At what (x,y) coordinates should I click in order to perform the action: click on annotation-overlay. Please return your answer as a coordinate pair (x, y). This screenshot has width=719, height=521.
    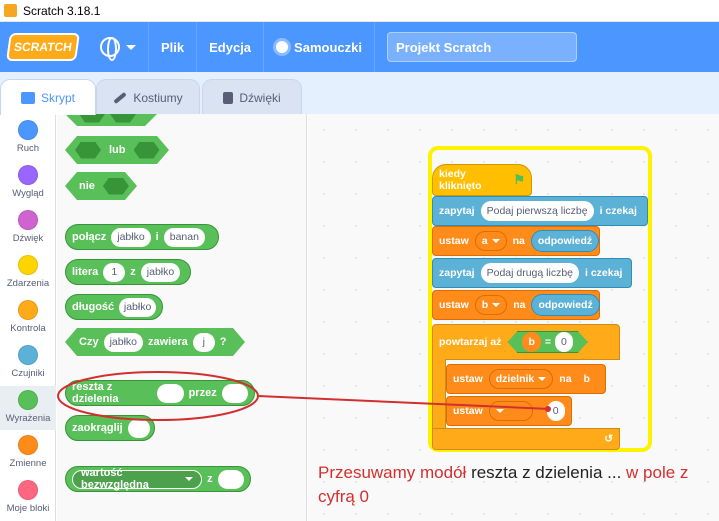
    Looking at the image, I should click on (304, 396).